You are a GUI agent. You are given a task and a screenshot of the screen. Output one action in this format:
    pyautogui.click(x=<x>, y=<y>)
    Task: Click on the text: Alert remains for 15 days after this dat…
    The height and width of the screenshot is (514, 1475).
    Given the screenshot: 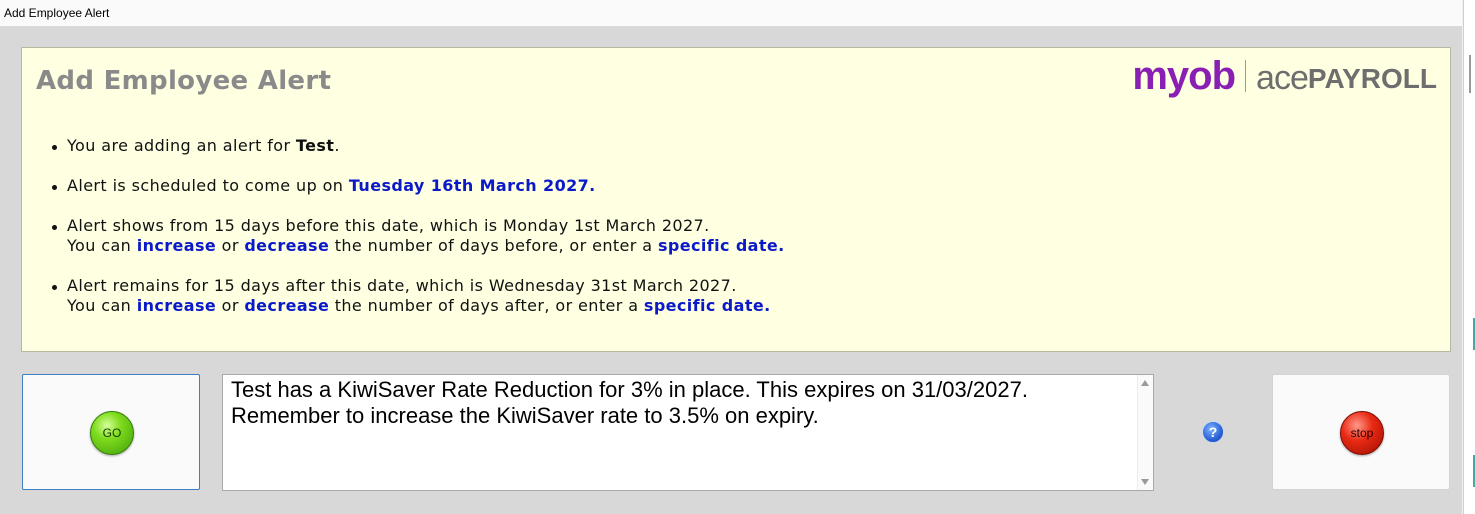 What is the action you would take?
    pyautogui.click(x=402, y=285)
    